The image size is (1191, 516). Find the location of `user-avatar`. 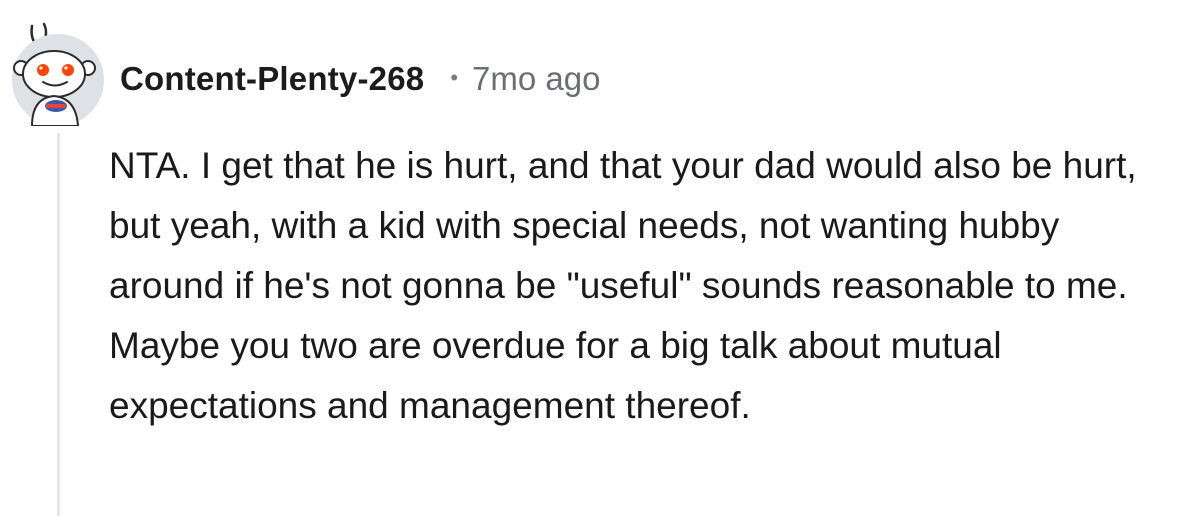

user-avatar is located at coordinates (58, 74).